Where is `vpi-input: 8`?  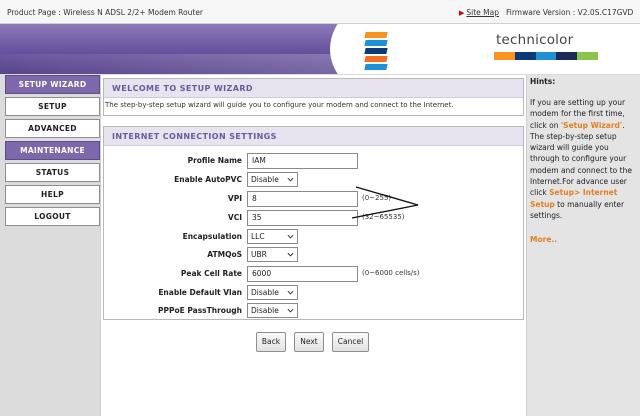
vpi-input: 8 is located at coordinates (302, 199).